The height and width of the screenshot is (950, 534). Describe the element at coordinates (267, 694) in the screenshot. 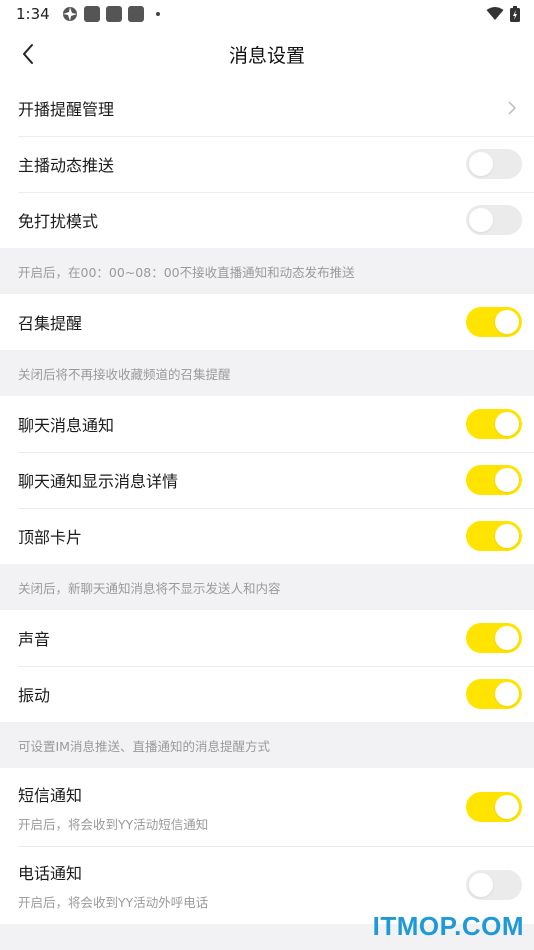

I see `vibration-row: 振动` at that location.